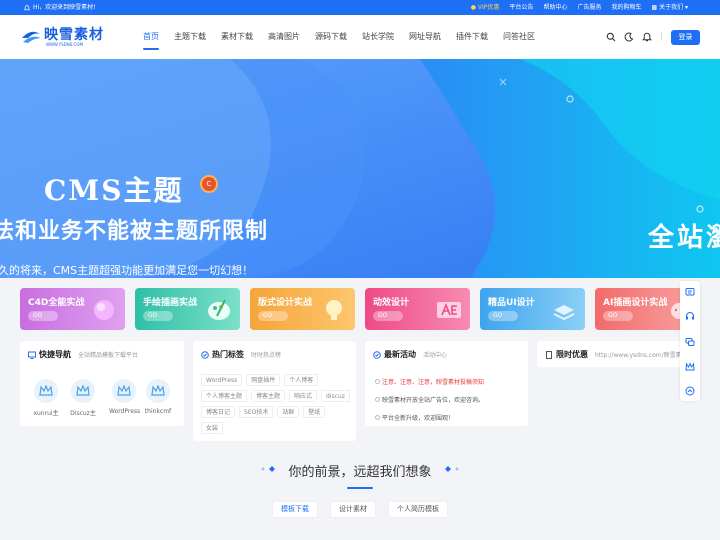 This screenshot has width=720, height=540. I want to click on nav-plugins: 插件下载, so click(472, 37).